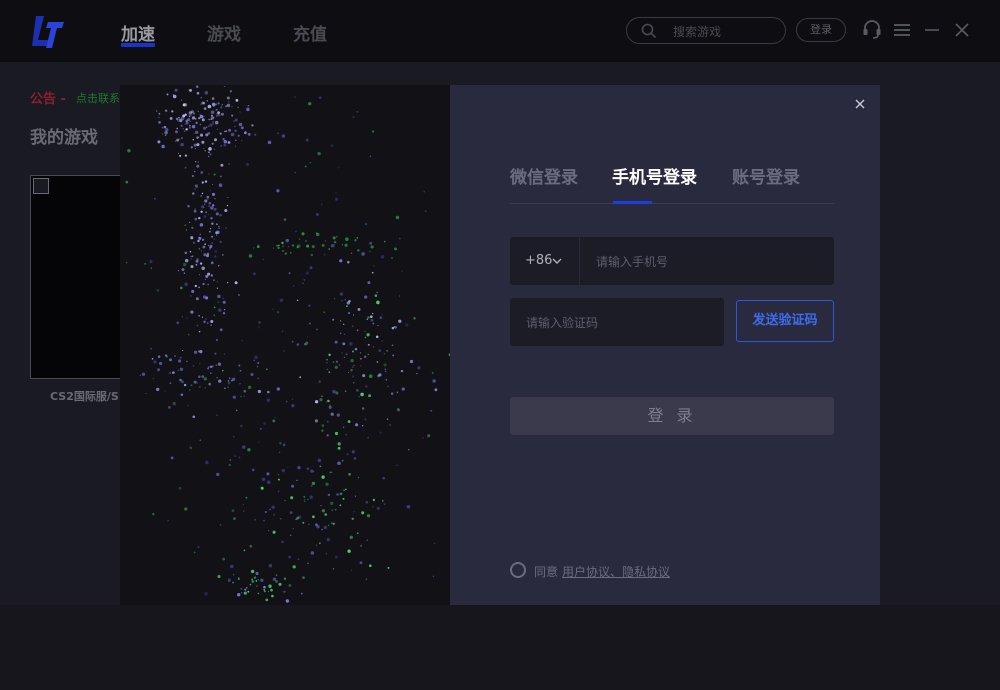 Image resolution: width=1000 pixels, height=690 pixels. Describe the element at coordinates (654, 175) in the screenshot. I see `tab-phone-login: 手机号登录` at that location.